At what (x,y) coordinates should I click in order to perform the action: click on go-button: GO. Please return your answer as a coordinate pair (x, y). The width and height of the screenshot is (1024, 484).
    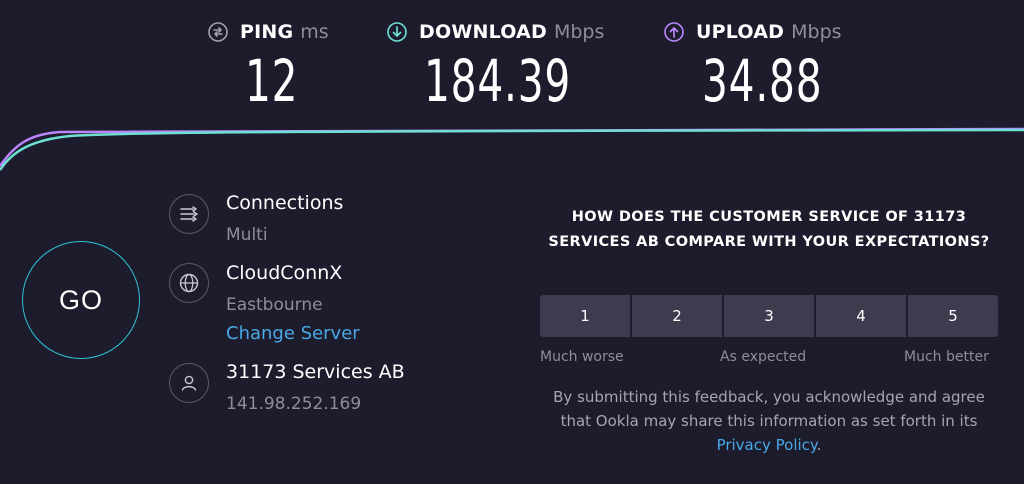
    Looking at the image, I should click on (81, 300).